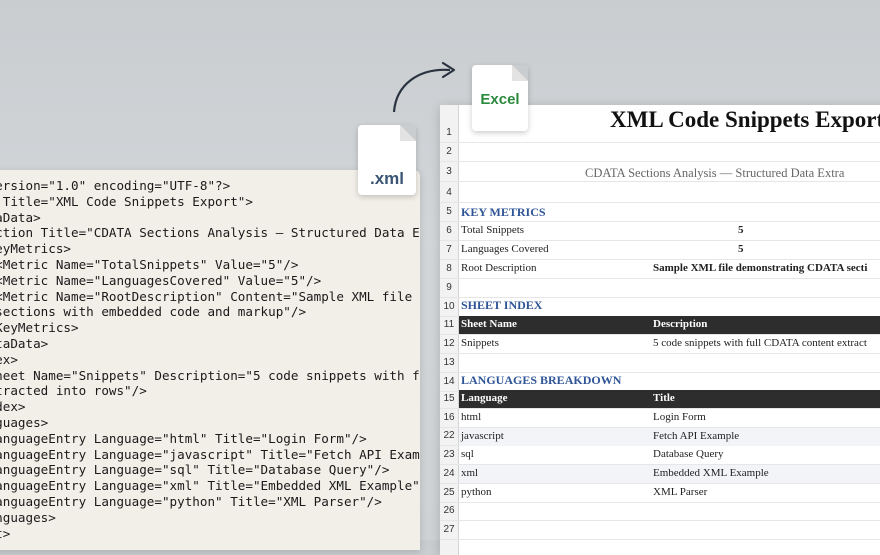 This screenshot has width=880, height=555. I want to click on xml-code-line: <Metric Name="TotalSnippets" Value="5"/>, so click(149, 264).